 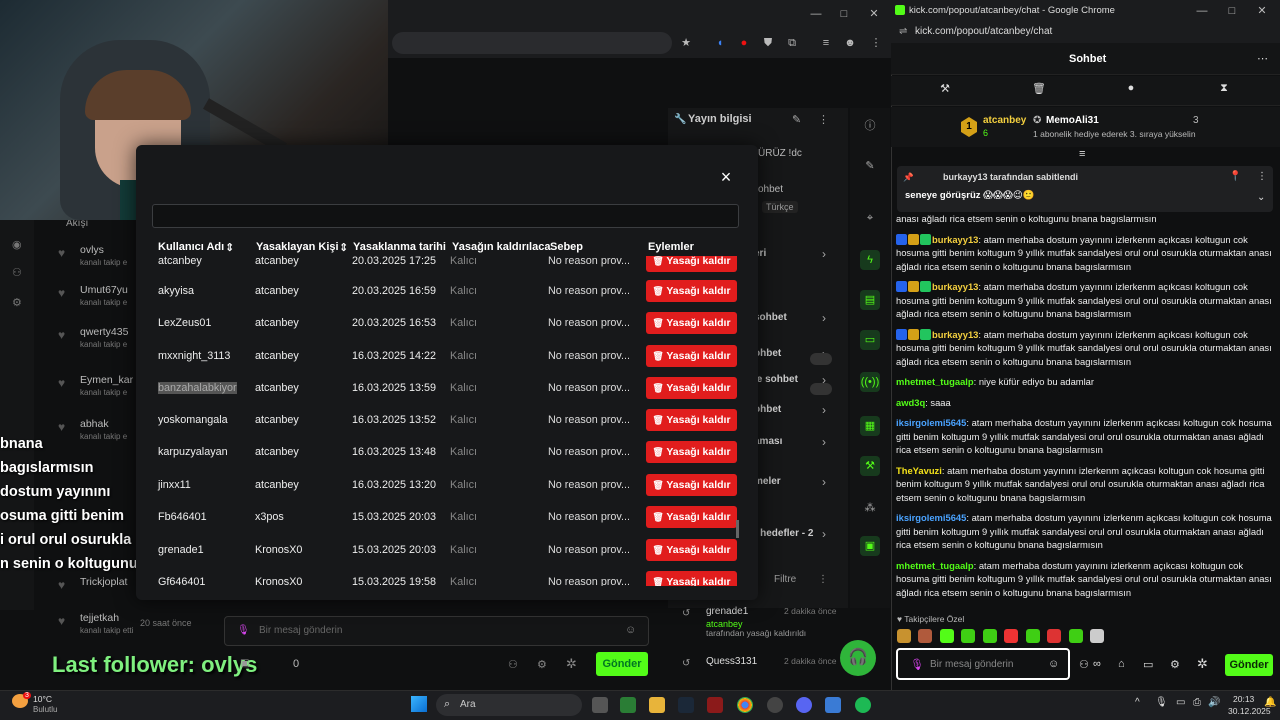 I want to click on maximize-icon: □, so click(x=844, y=14).